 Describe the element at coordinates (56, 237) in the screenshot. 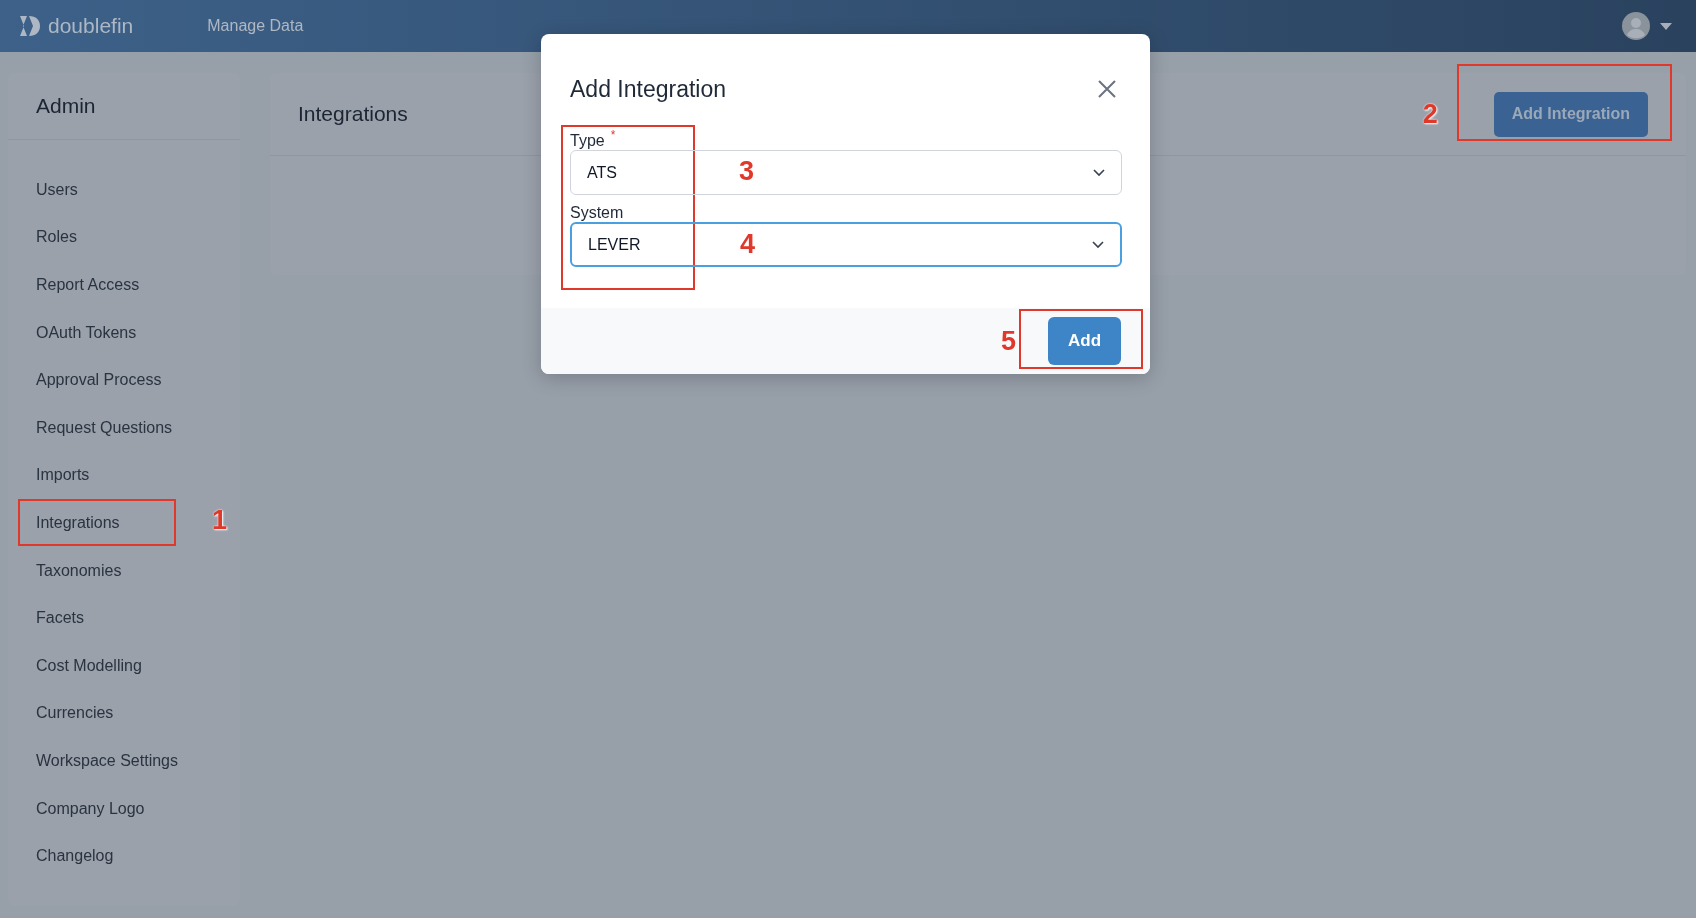

I see `sidebar-item: Roles` at that location.